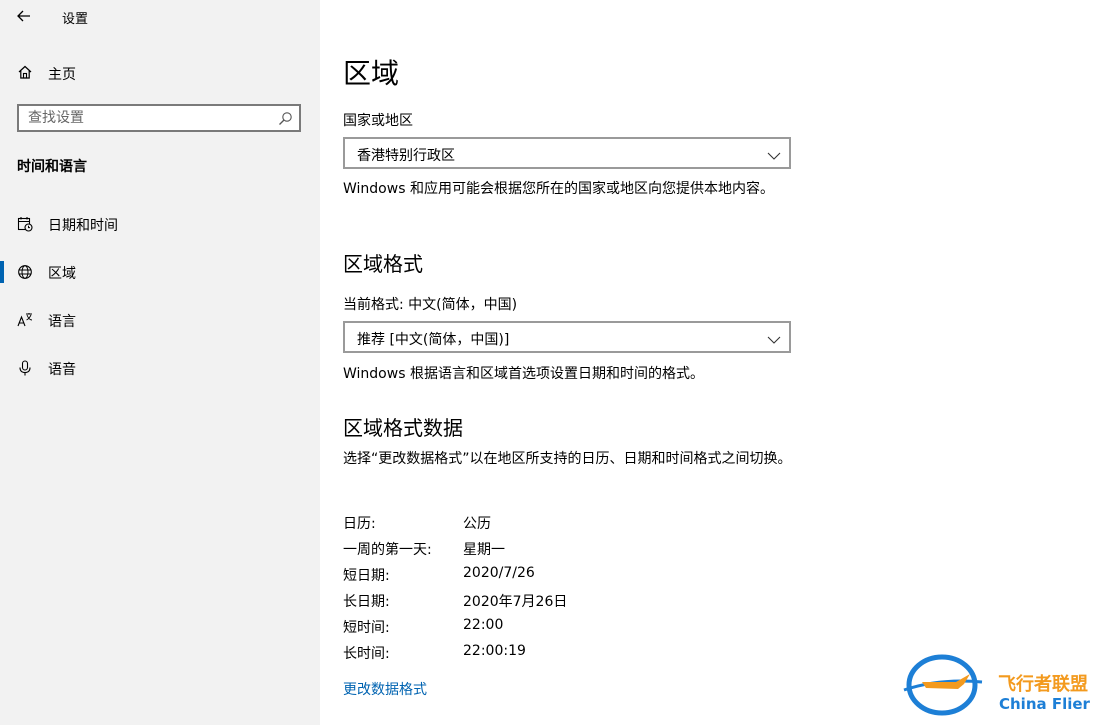 The height and width of the screenshot is (725, 1104). Describe the element at coordinates (160, 224) in the screenshot. I see `sidebar-item-date-time: 日期和时间` at that location.